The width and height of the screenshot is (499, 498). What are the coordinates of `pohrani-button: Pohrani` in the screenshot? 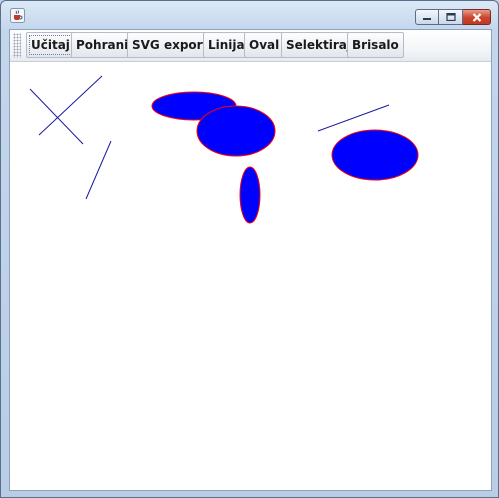 It's located at (102, 45).